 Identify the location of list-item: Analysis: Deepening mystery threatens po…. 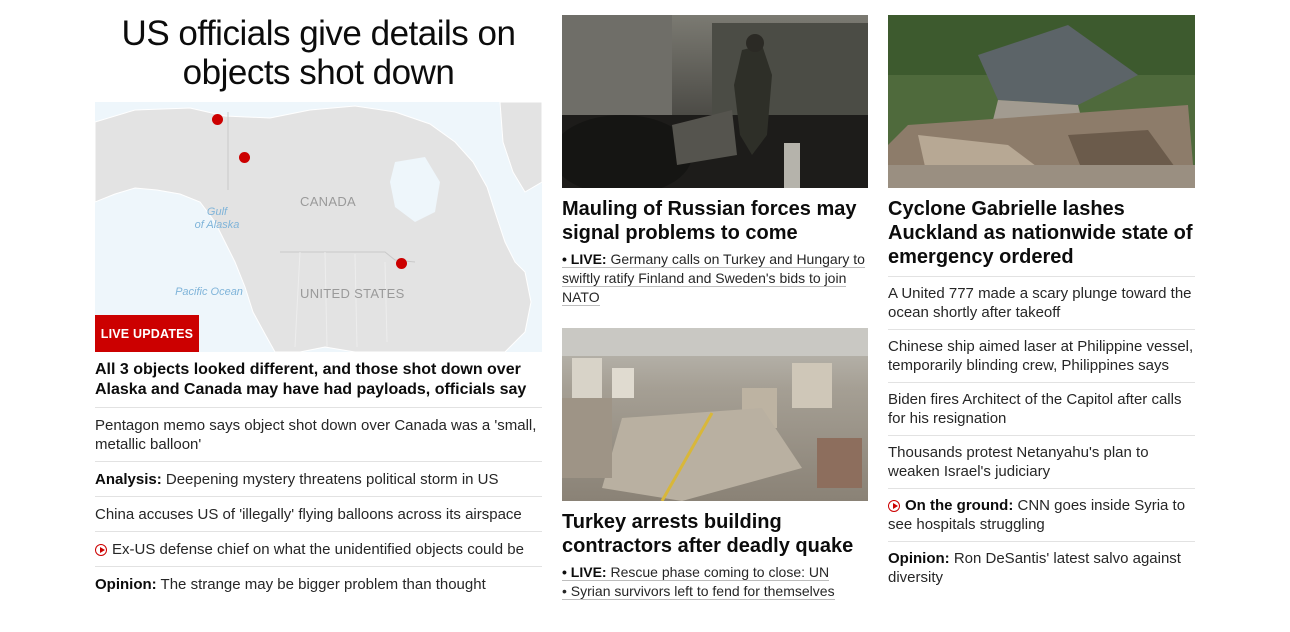
(318, 479).